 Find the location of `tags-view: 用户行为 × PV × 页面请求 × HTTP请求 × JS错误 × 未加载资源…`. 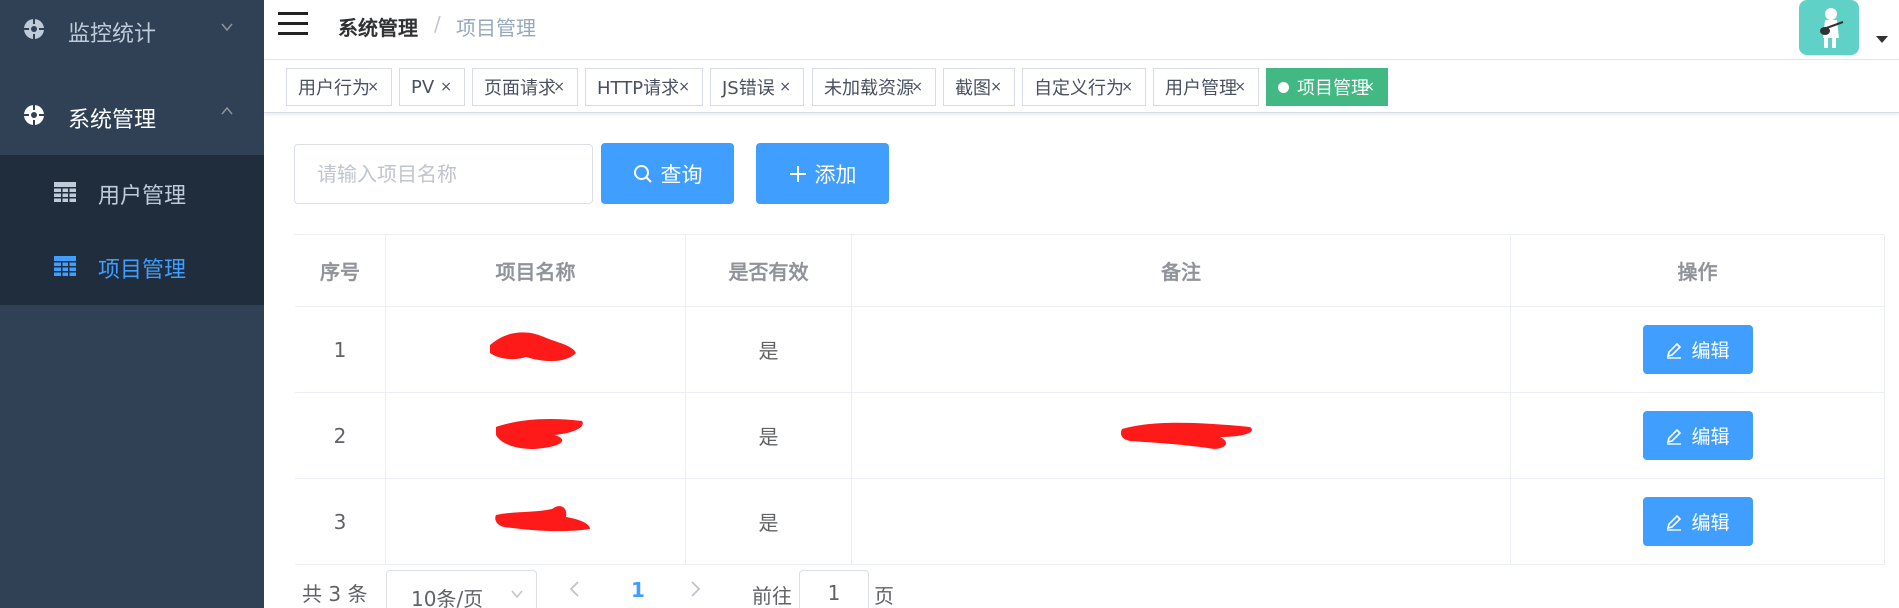

tags-view: 用户行为 × PV × 页面请求 × HTTP请求 × JS错误 × 未加载资源… is located at coordinates (1081, 87).